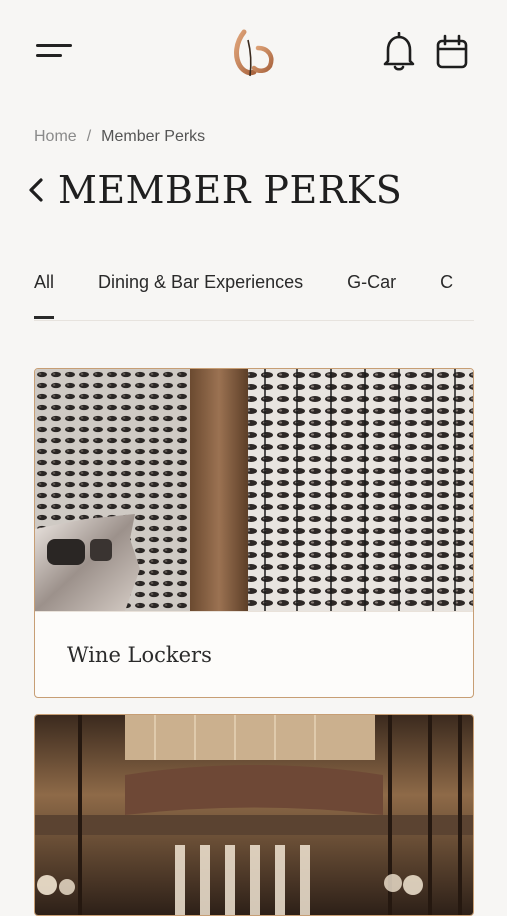 The height and width of the screenshot is (916, 507). I want to click on category-tabs: All Dining & Bar Experiences G-Car C, so click(254, 289).